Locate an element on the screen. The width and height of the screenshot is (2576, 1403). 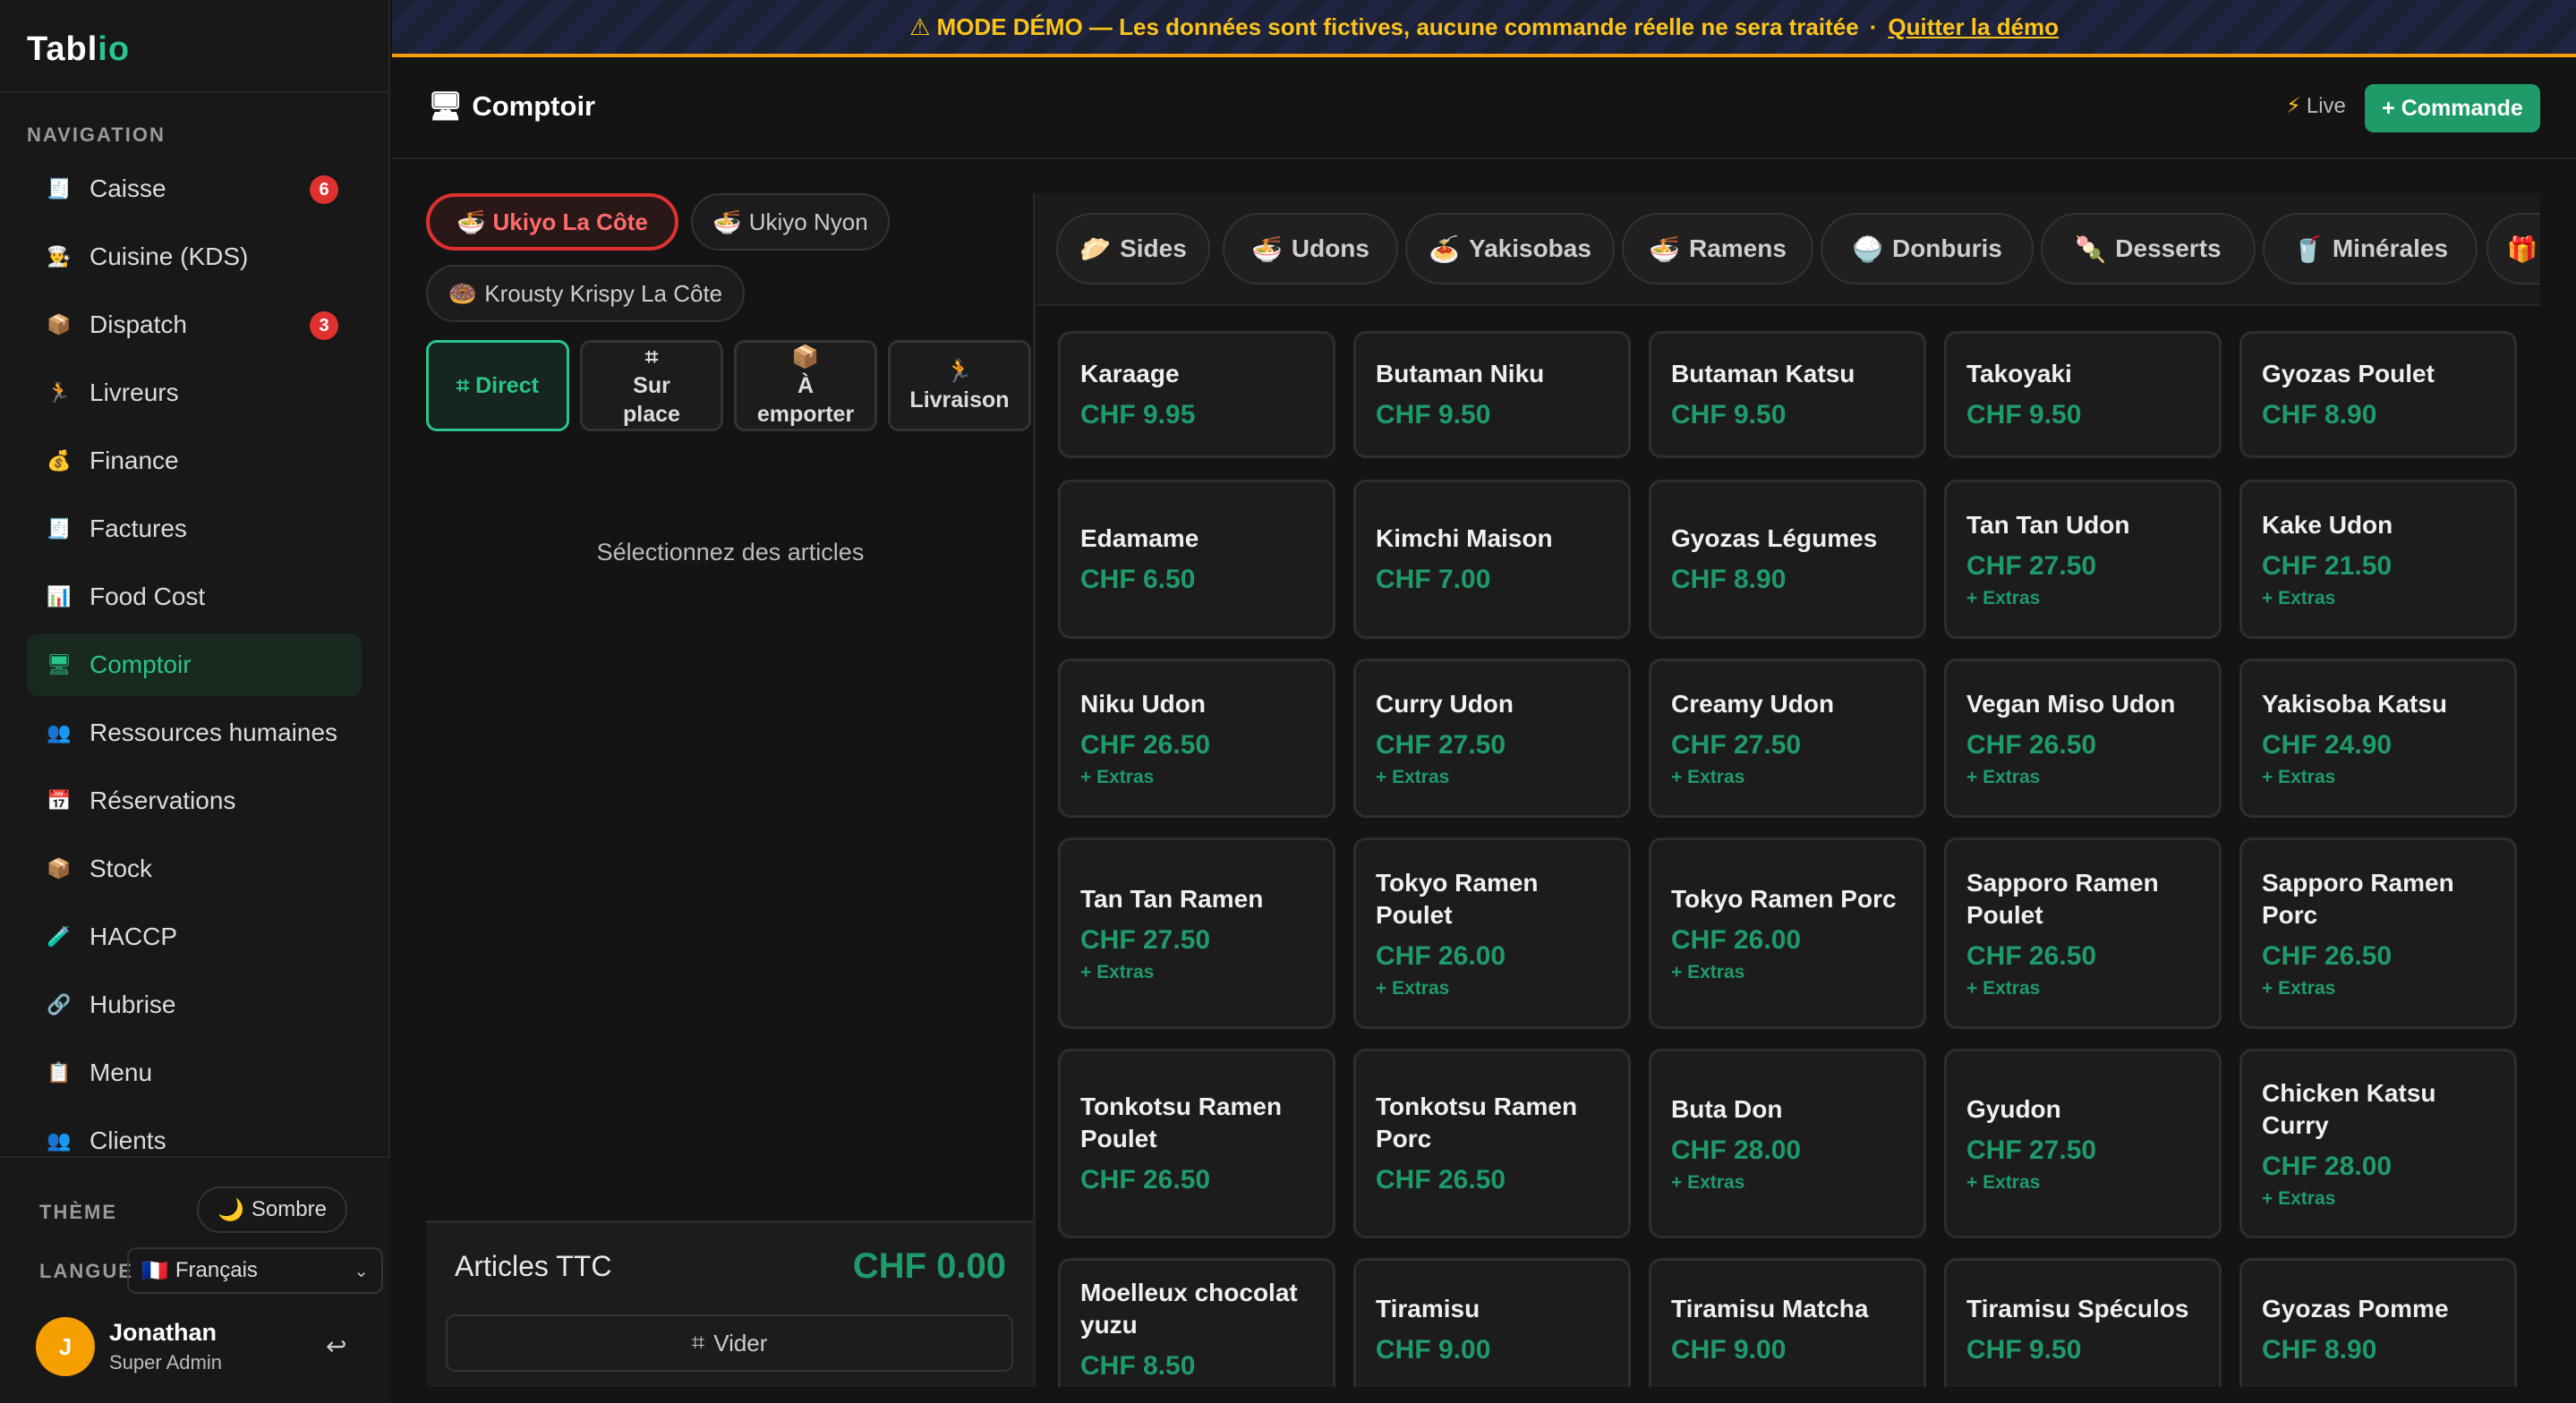
new-order-button: + Commande is located at coordinates (2452, 108).